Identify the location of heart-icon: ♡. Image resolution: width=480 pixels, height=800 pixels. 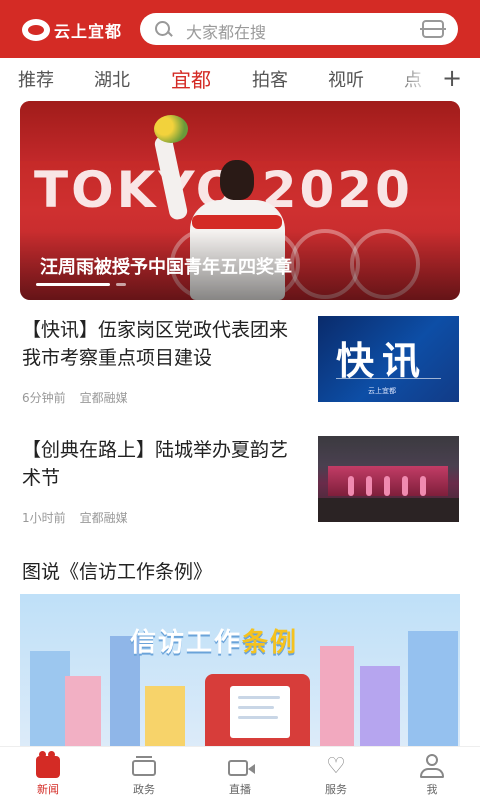
(336, 766).